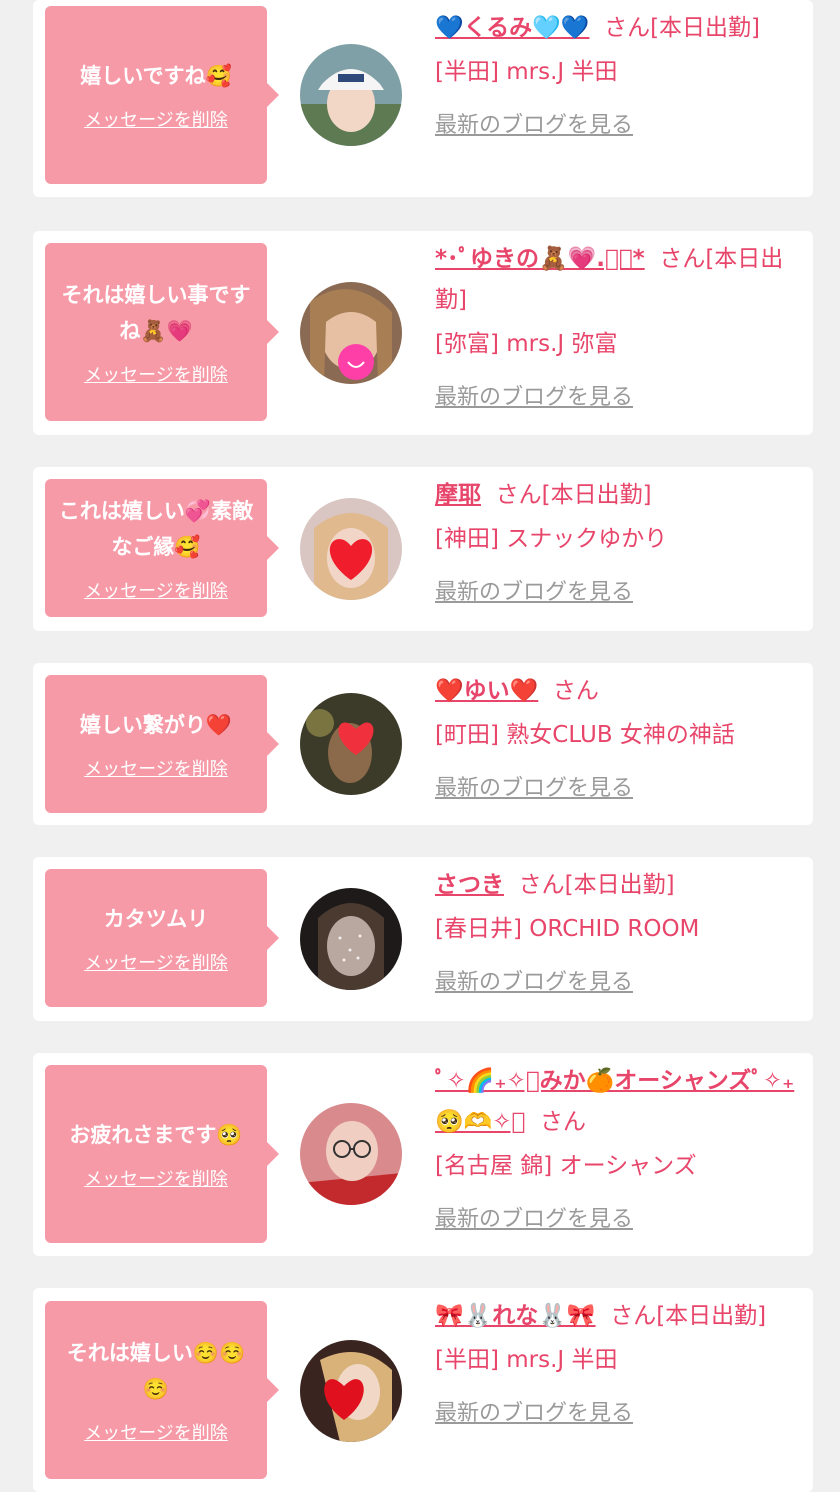 The width and height of the screenshot is (840, 1492). Describe the element at coordinates (156, 76) in the screenshot. I see `message-text: 嬉しいですね🥰` at that location.